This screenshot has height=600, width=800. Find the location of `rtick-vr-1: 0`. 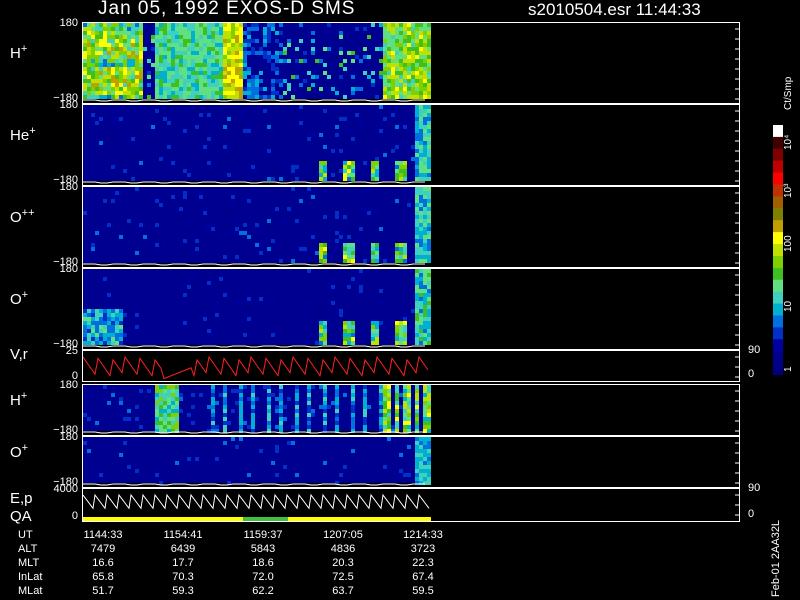

rtick-vr-1: 0 is located at coordinates (751, 374).